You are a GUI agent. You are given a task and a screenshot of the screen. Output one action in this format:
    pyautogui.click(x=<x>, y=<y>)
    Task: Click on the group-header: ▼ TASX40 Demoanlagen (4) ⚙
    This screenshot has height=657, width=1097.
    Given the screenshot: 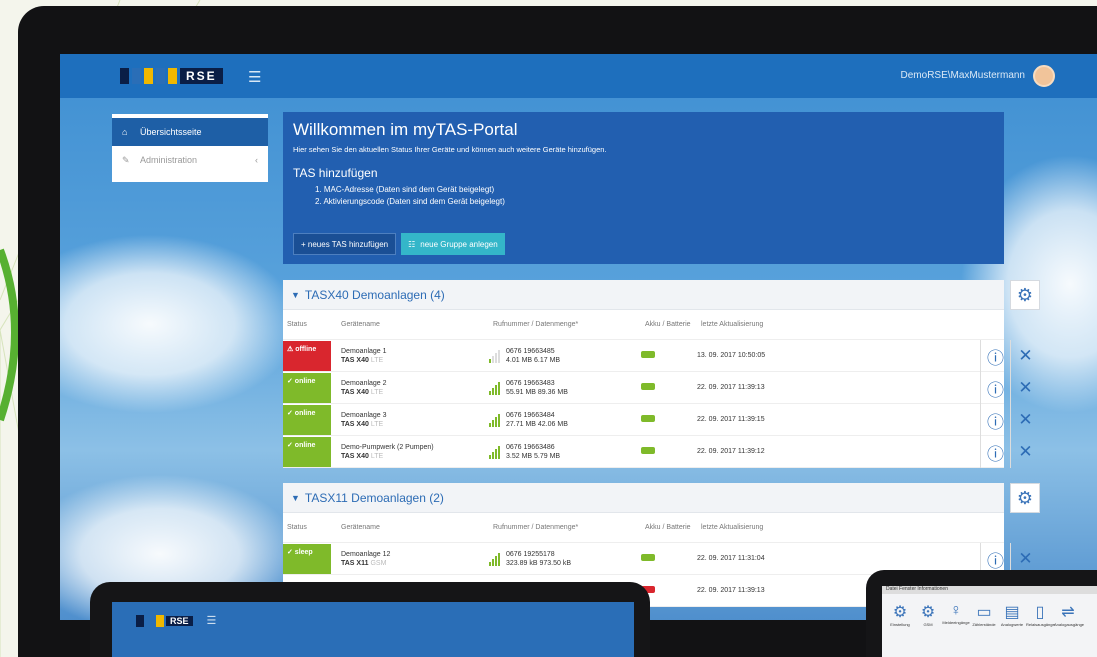 What is the action you would take?
    pyautogui.click(x=661, y=295)
    